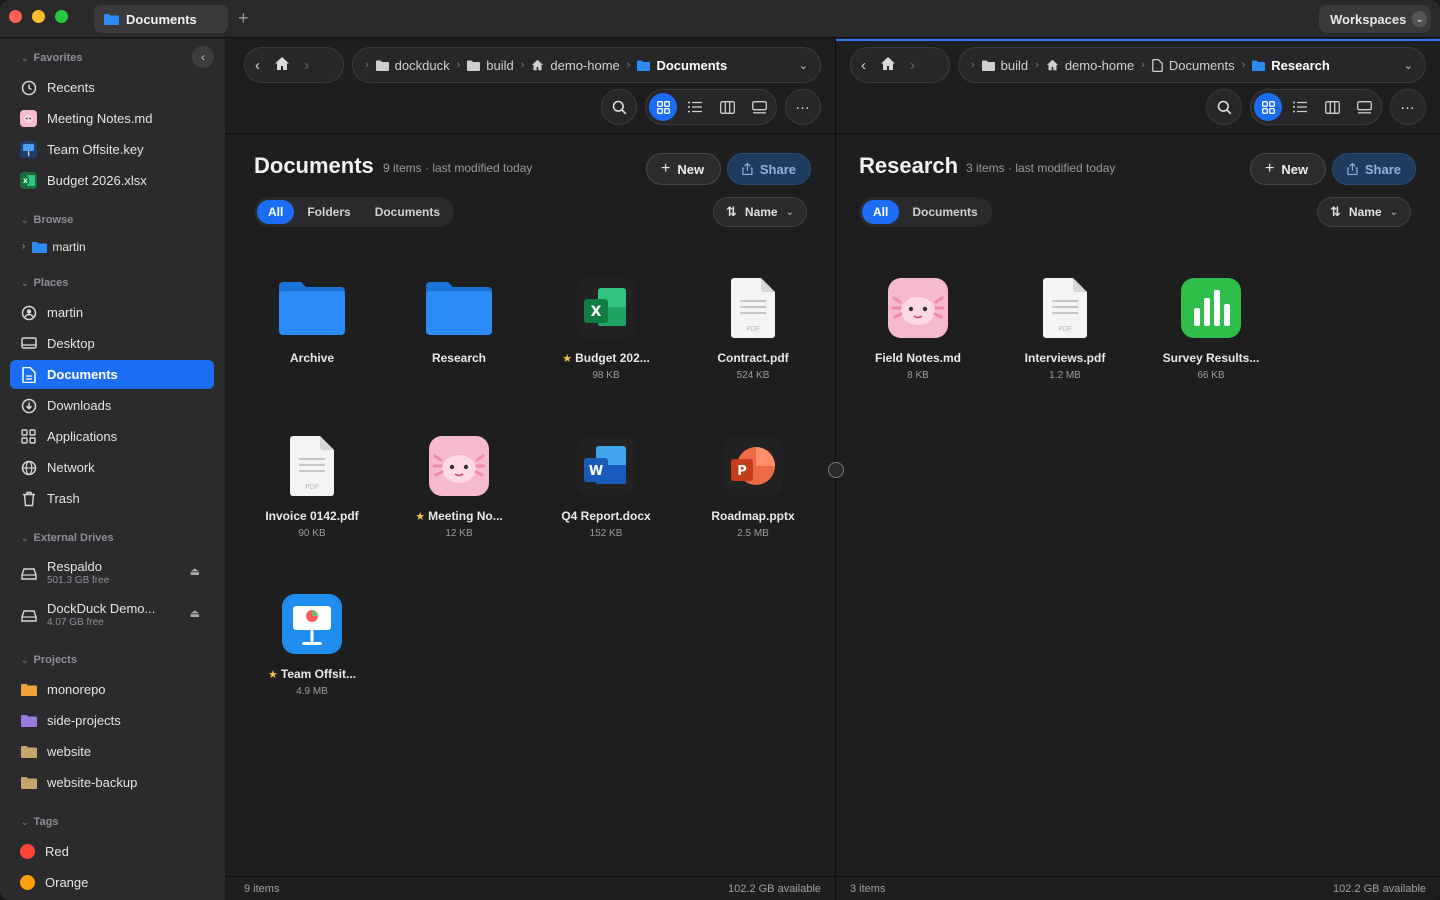  Describe the element at coordinates (312, 644) in the screenshot. I see `file-item-team-offsite: ★ Team Offsit... 4.9 MB` at that location.